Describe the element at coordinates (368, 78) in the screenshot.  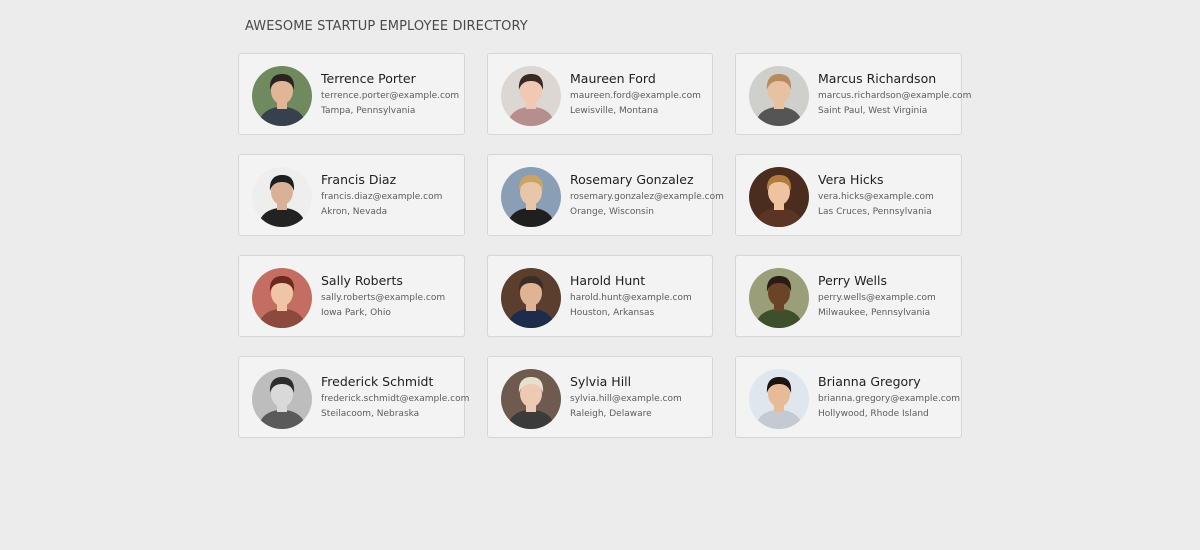
I see `employee-name: Terrence Porter` at that location.